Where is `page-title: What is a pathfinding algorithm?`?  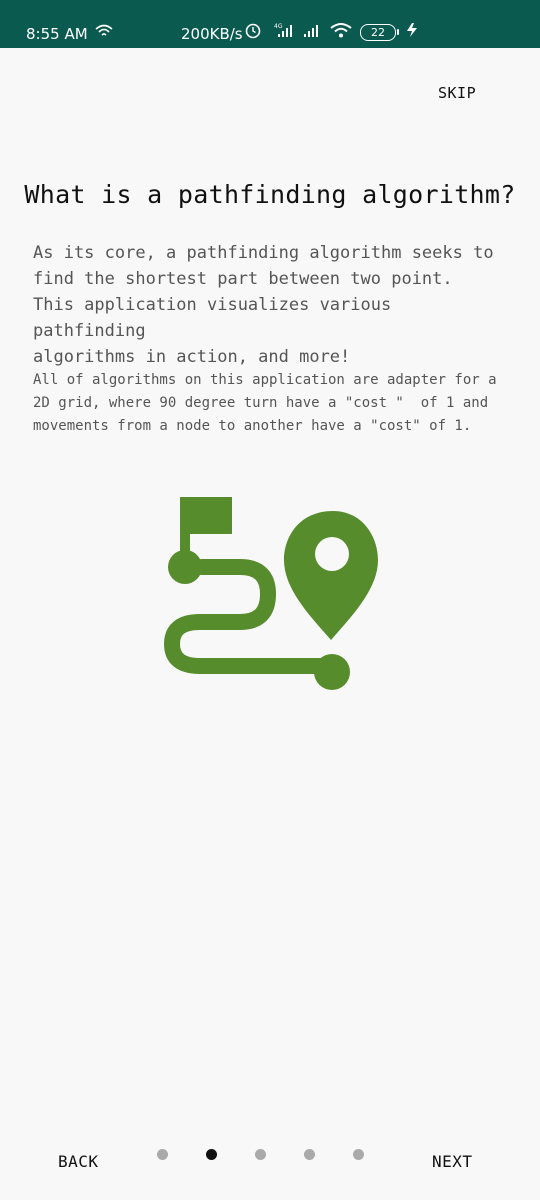
page-title: What is a pathfinding algorithm? is located at coordinates (270, 194).